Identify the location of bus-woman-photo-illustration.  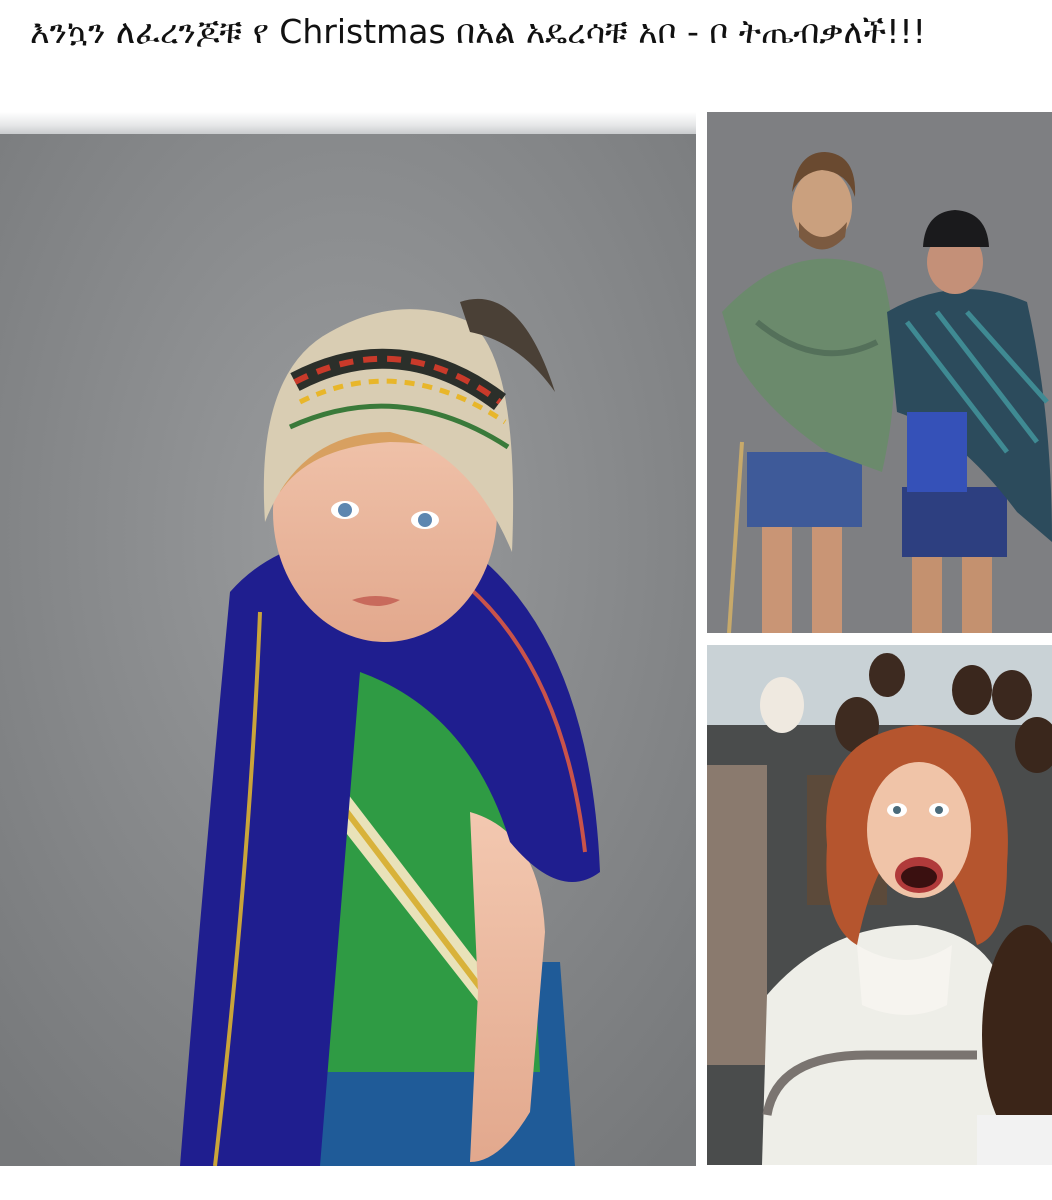
(879, 905).